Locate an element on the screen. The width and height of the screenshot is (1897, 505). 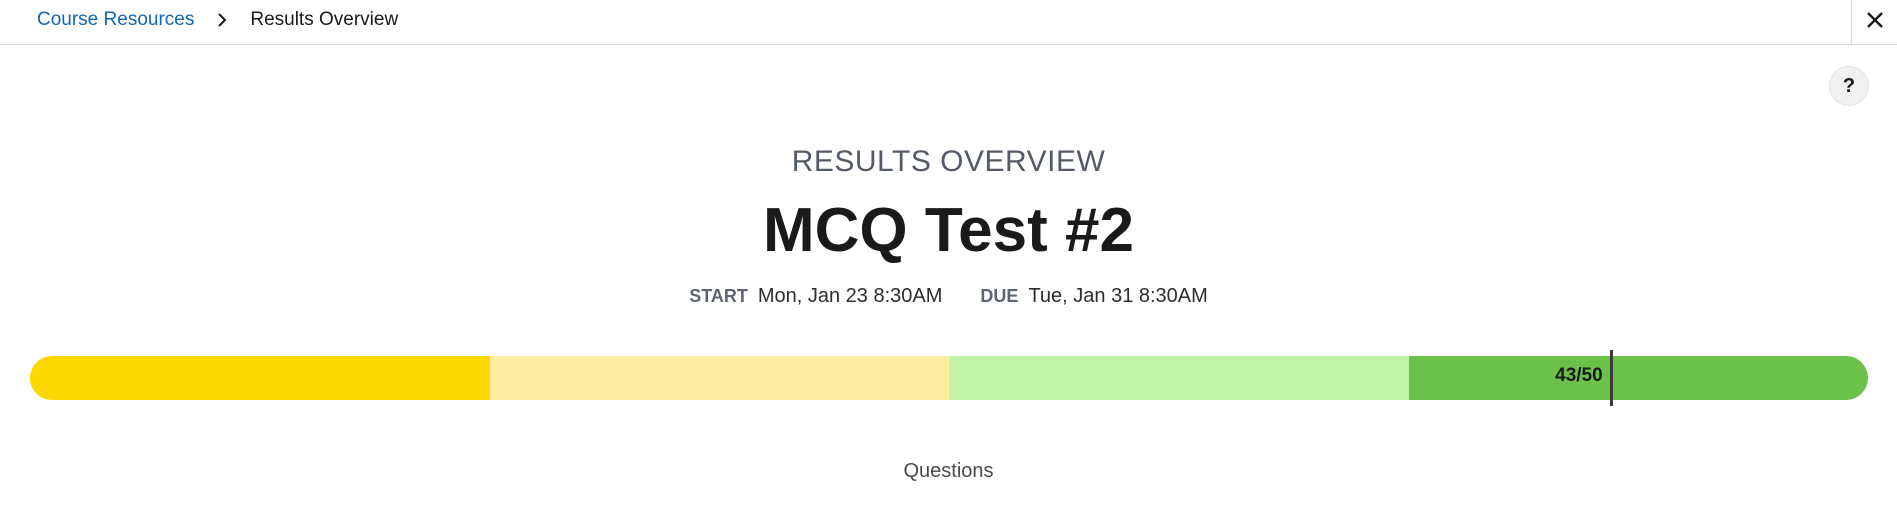
due-date: Tue, Jan 31 8:30AM is located at coordinates (1118, 296).